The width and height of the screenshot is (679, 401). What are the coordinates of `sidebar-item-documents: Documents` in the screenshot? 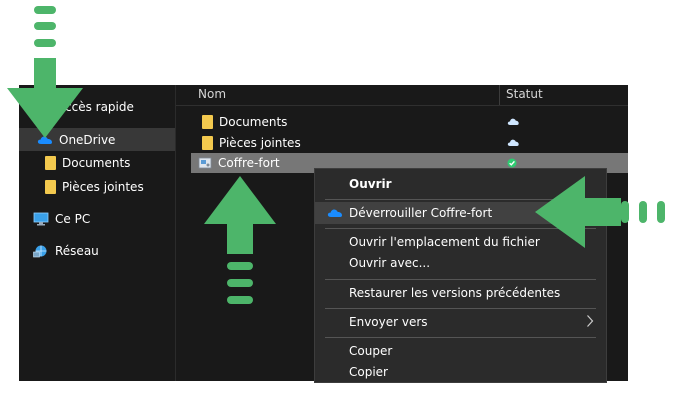 It's located at (87, 163).